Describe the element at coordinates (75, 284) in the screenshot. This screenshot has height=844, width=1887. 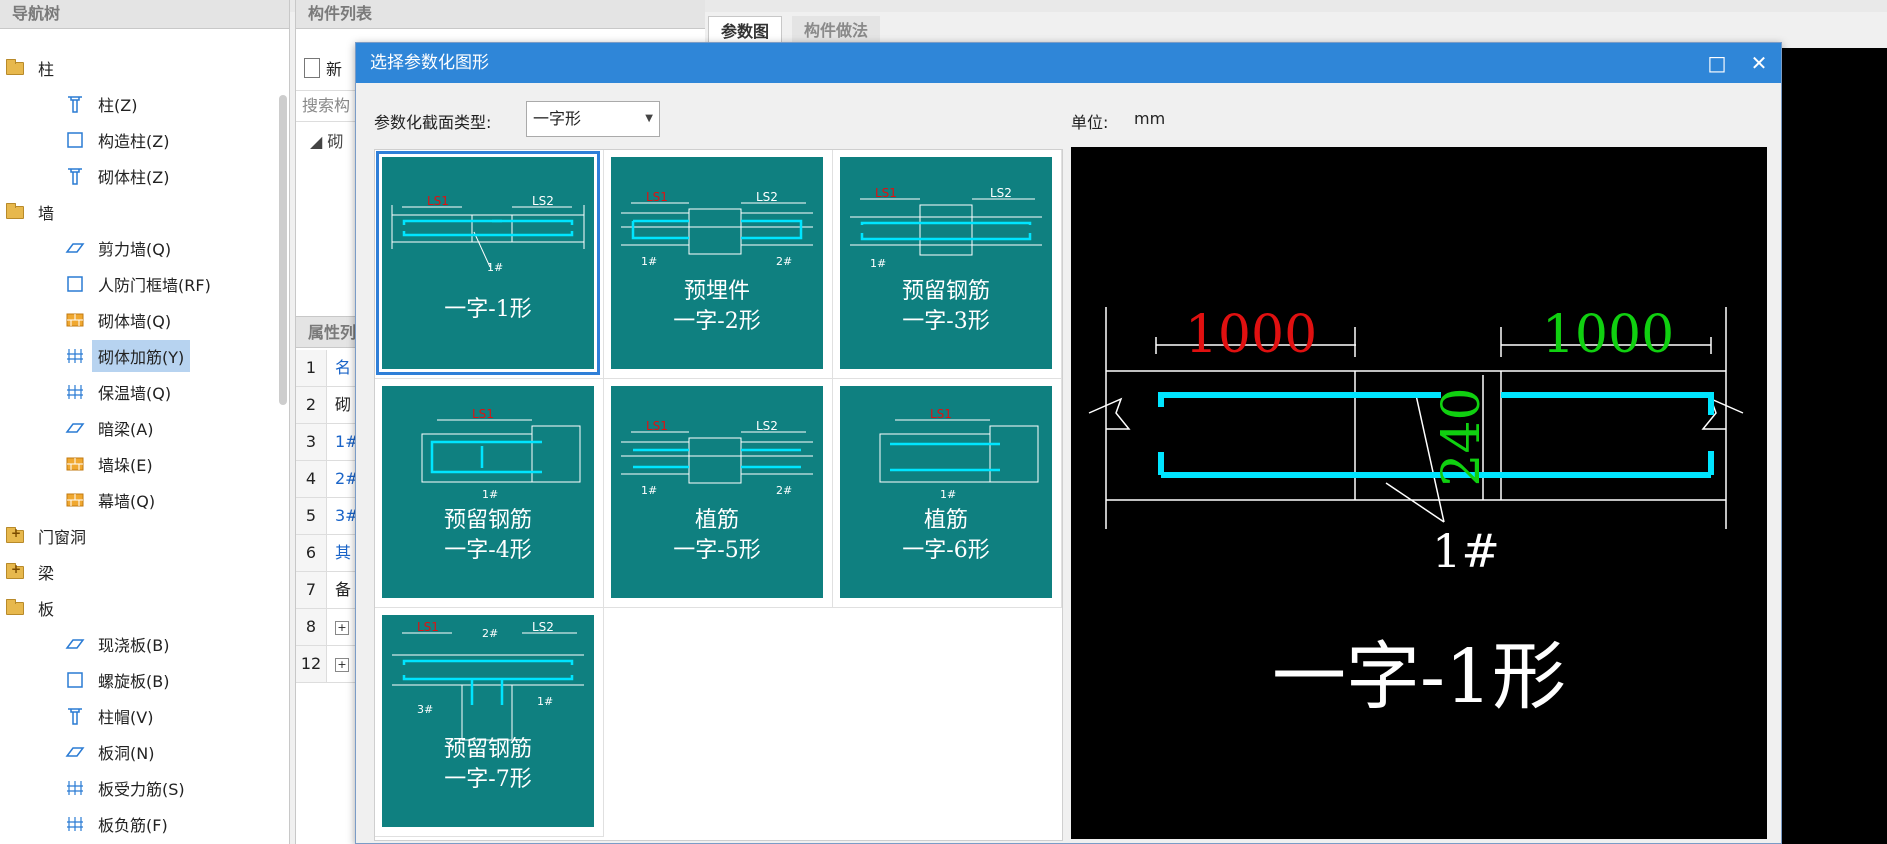
I see `civil-defense-door-wall-icon` at that location.